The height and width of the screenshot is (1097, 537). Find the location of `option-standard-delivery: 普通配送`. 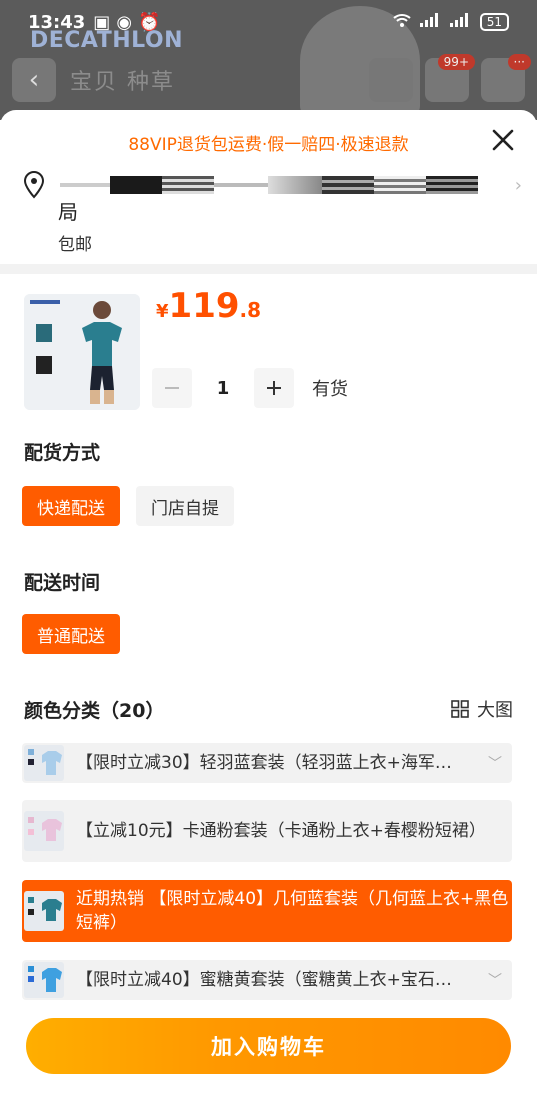

option-standard-delivery: 普通配送 is located at coordinates (71, 634).